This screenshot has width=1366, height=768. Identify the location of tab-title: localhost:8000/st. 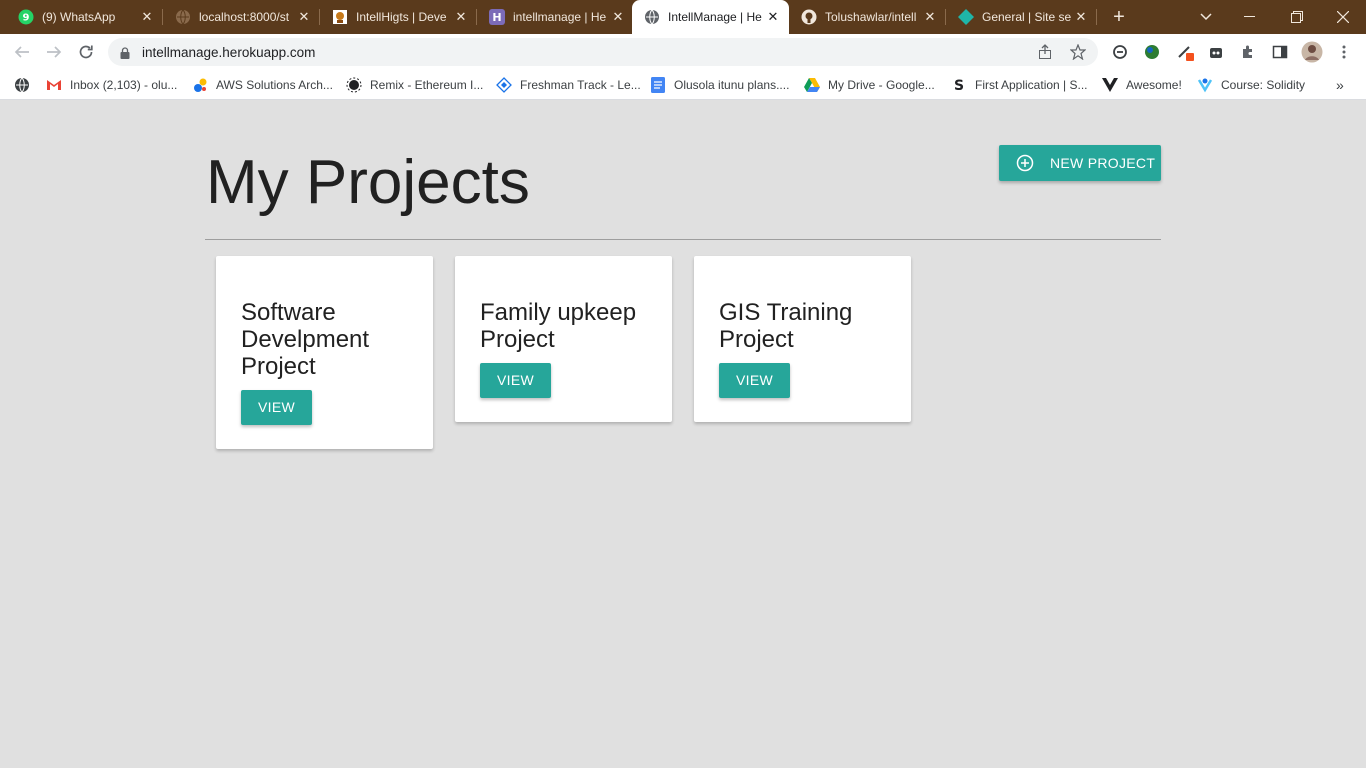
(244, 17).